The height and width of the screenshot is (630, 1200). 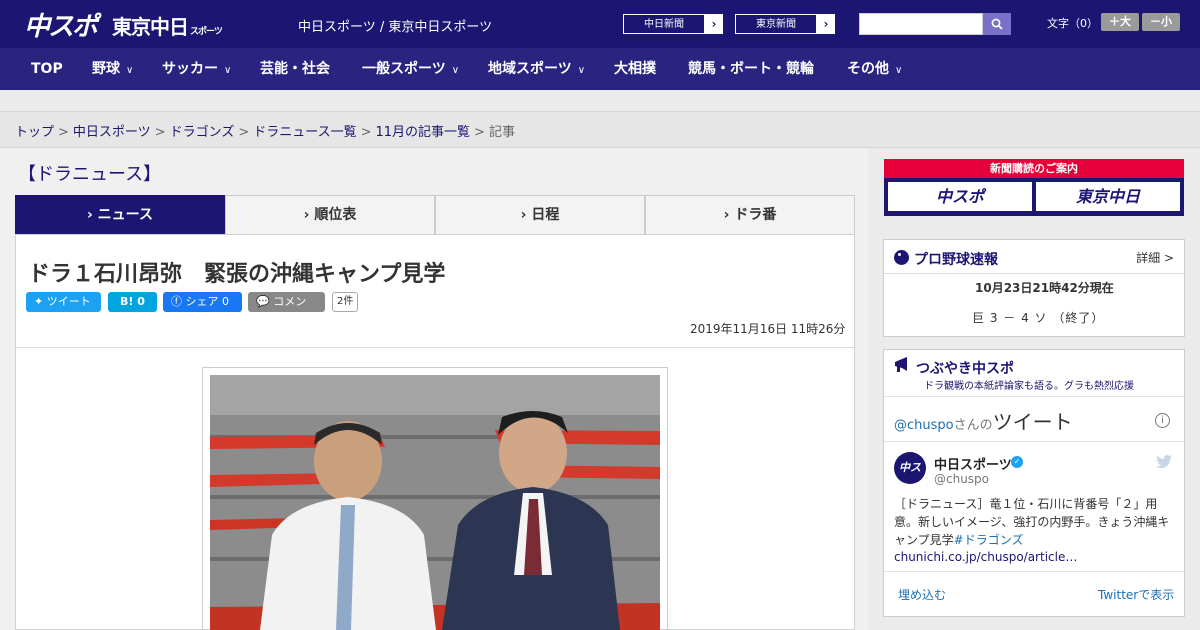 What do you see at coordinates (545, 215) in the screenshot?
I see `tab-label: 日程` at bounding box center [545, 215].